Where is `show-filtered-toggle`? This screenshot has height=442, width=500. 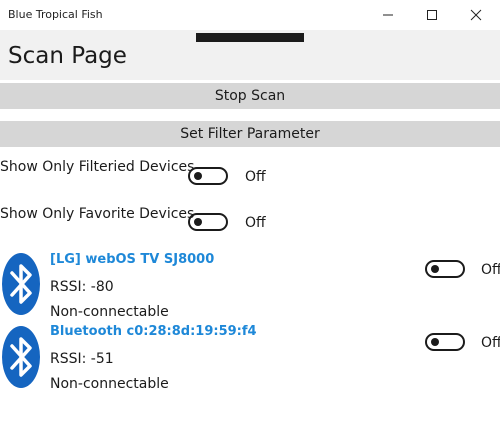 show-filtered-toggle is located at coordinates (208, 176).